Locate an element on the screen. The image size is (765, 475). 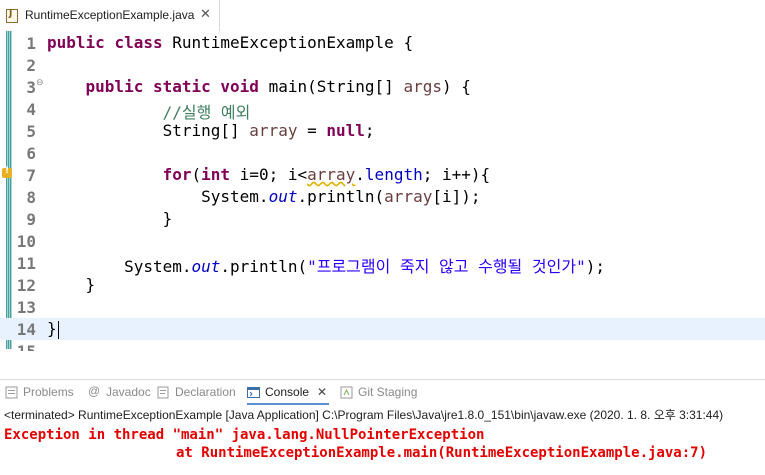
code-line-5: 5 String[] array = null; is located at coordinates (382, 131).